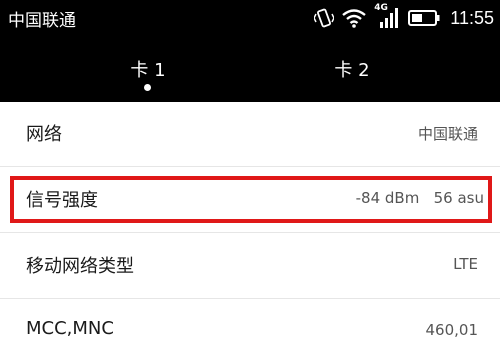  Describe the element at coordinates (472, 17) in the screenshot. I see `clock: 11:55` at that location.